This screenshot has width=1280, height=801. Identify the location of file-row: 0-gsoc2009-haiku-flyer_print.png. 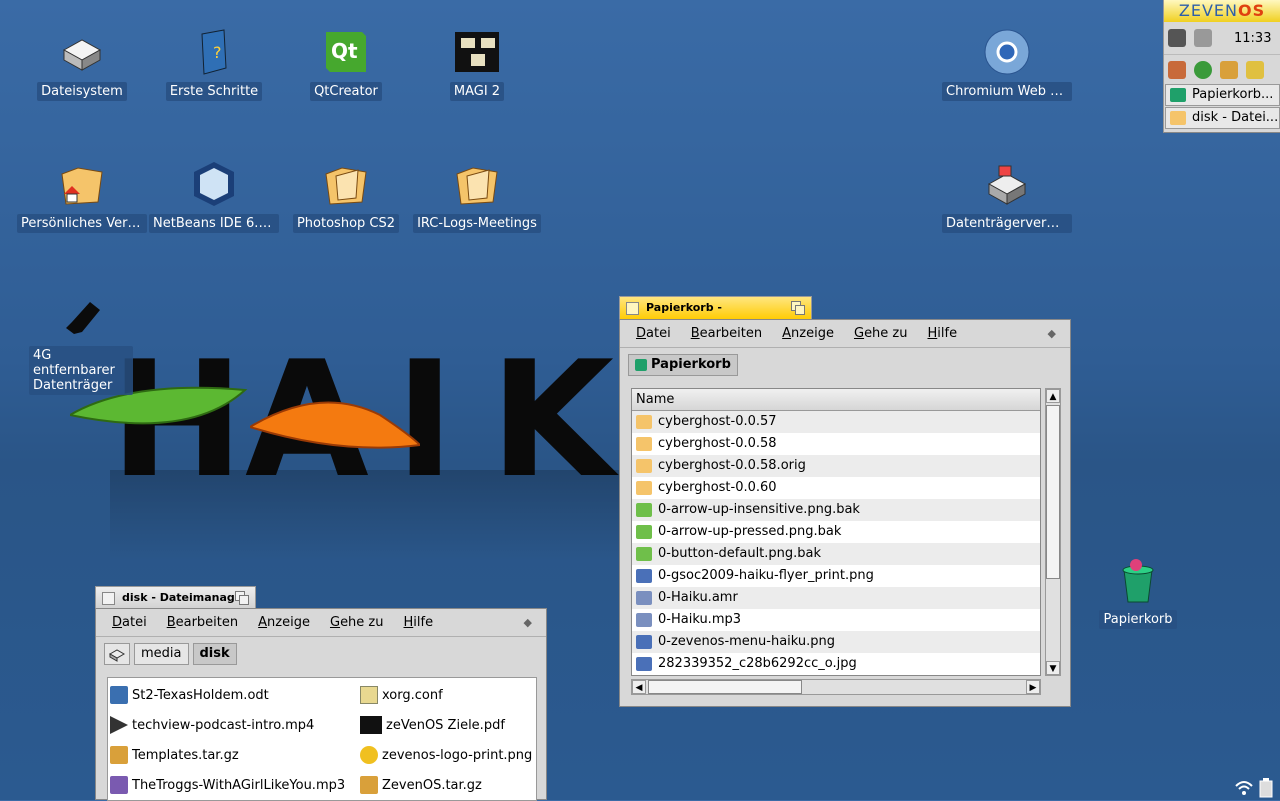
(836, 576).